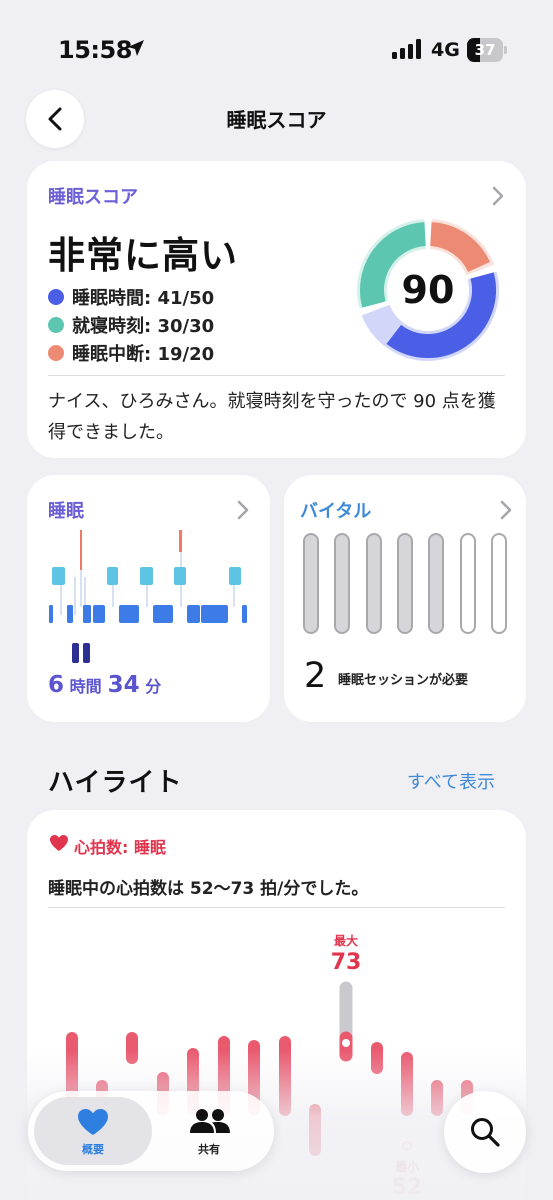 This screenshot has height=1200, width=553. I want to click on hr-max-value: 73, so click(346, 962).